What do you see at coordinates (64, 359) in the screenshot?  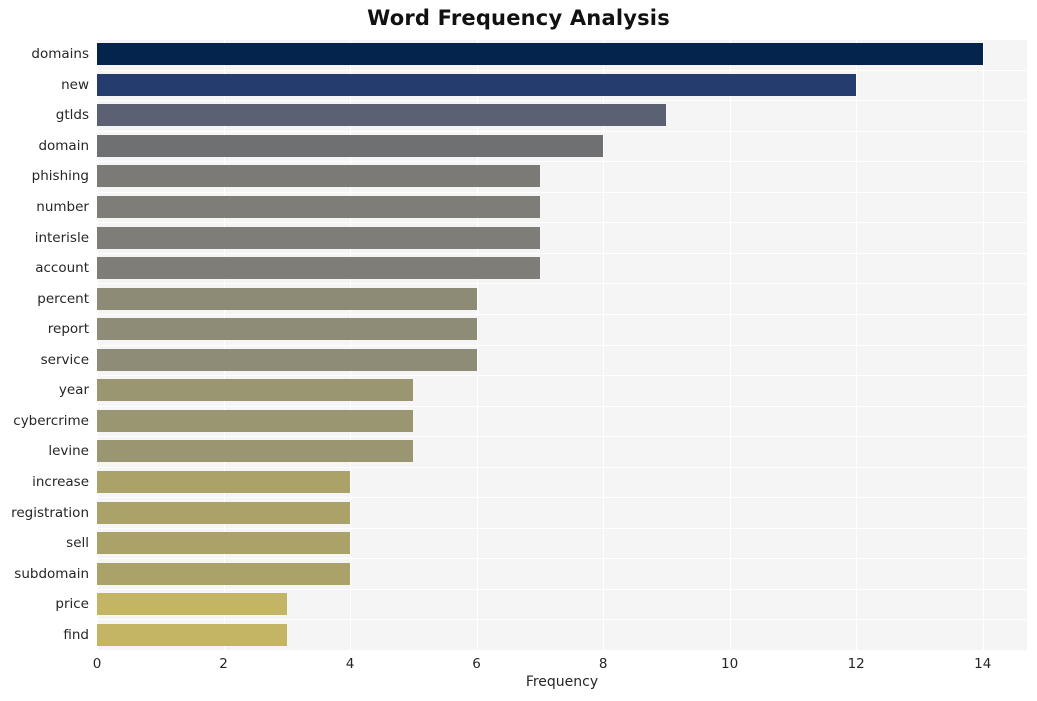 I see `y-axis-tick-label: service` at bounding box center [64, 359].